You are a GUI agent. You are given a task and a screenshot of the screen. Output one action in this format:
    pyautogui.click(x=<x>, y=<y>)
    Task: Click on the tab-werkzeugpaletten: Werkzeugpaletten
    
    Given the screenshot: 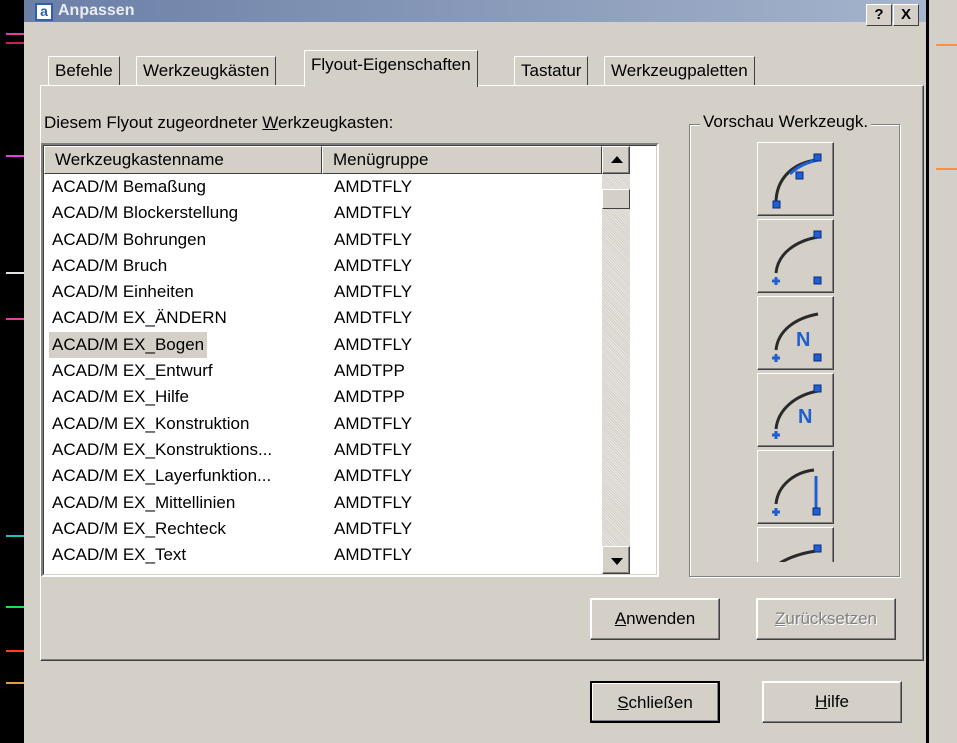 What is the action you would take?
    pyautogui.click(x=679, y=71)
    